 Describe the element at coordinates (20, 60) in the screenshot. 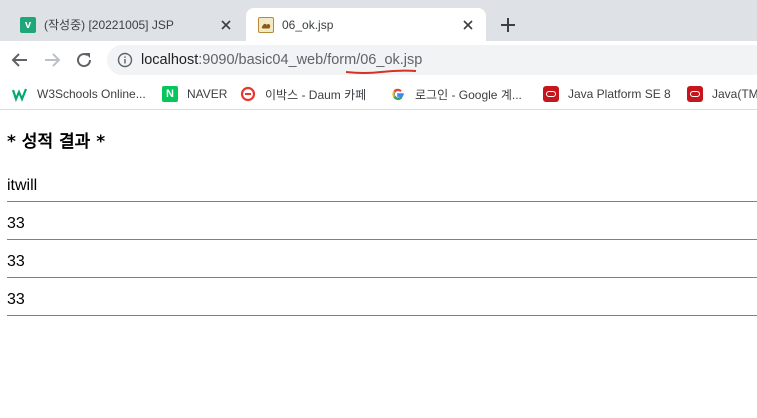

I see `back-arrow-icon` at that location.